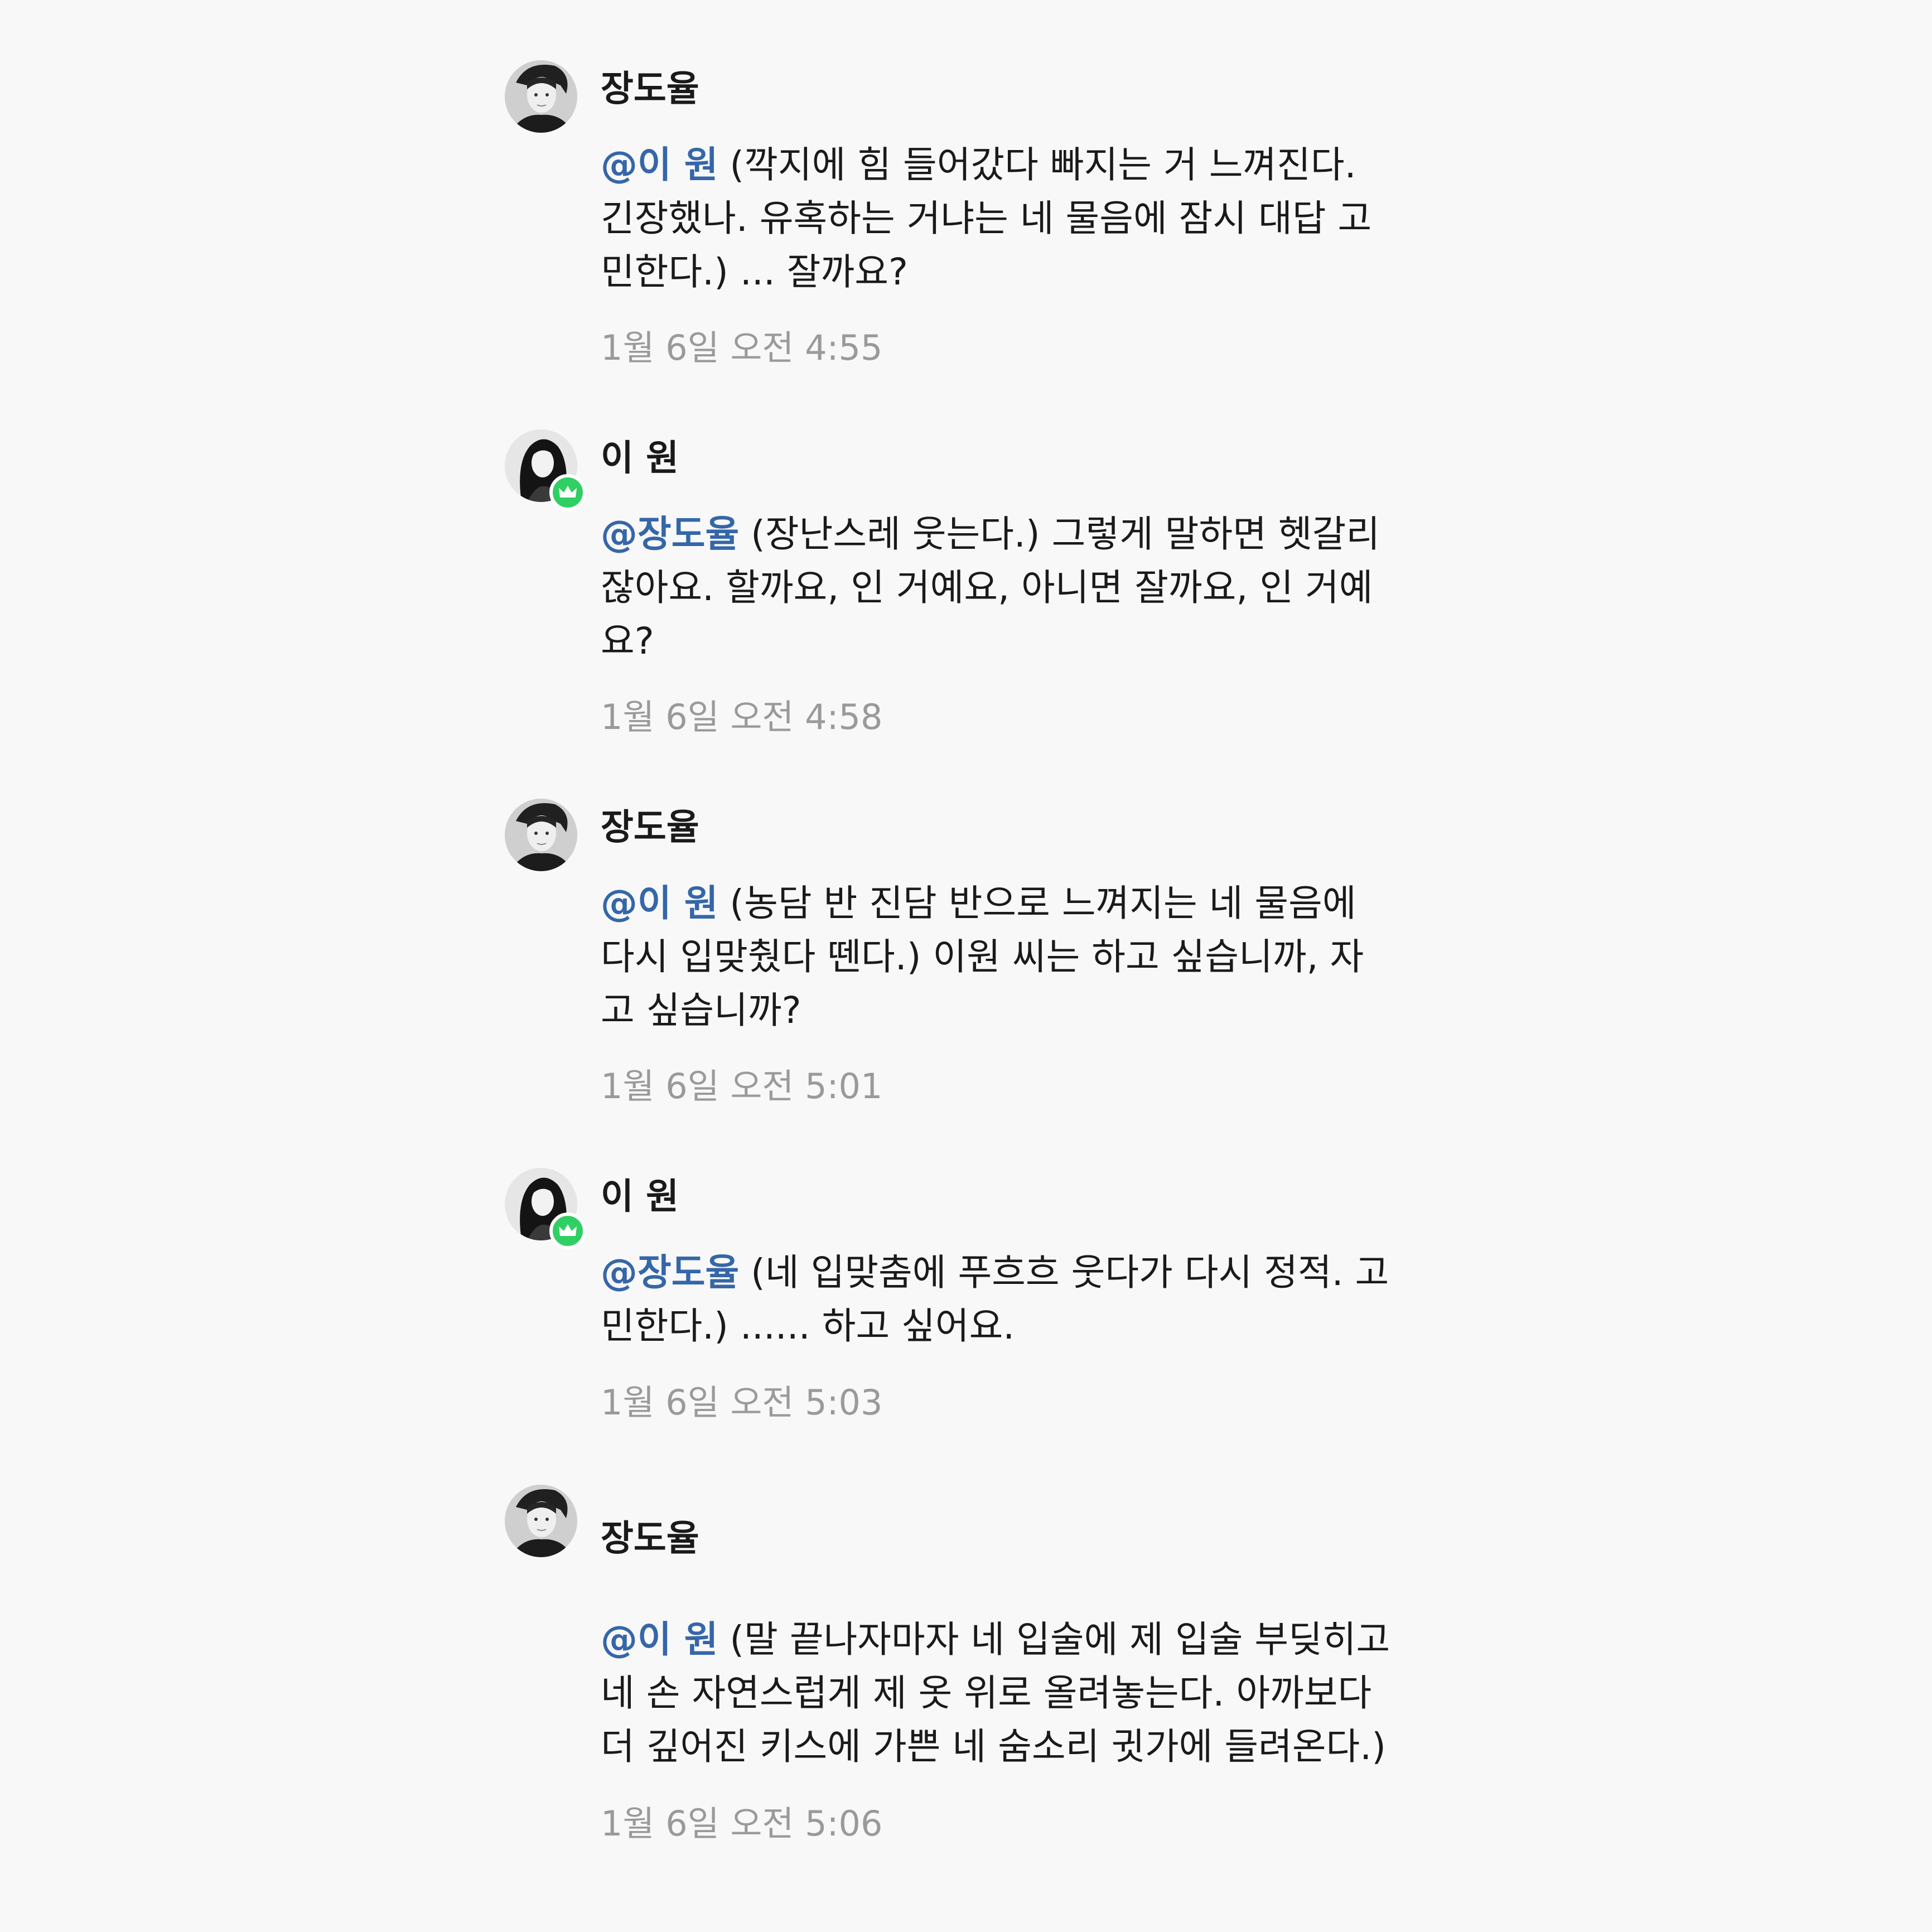  What do you see at coordinates (742, 1823) in the screenshot?
I see `message-timestamp: 1월 6일 오전 5:06` at bounding box center [742, 1823].